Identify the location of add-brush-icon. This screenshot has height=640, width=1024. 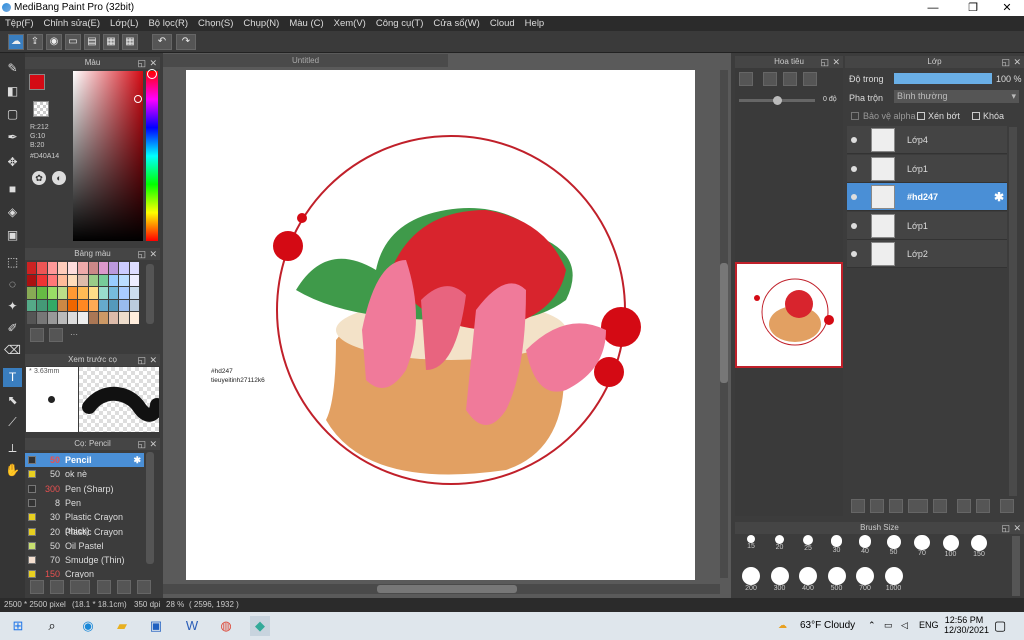
(37, 587).